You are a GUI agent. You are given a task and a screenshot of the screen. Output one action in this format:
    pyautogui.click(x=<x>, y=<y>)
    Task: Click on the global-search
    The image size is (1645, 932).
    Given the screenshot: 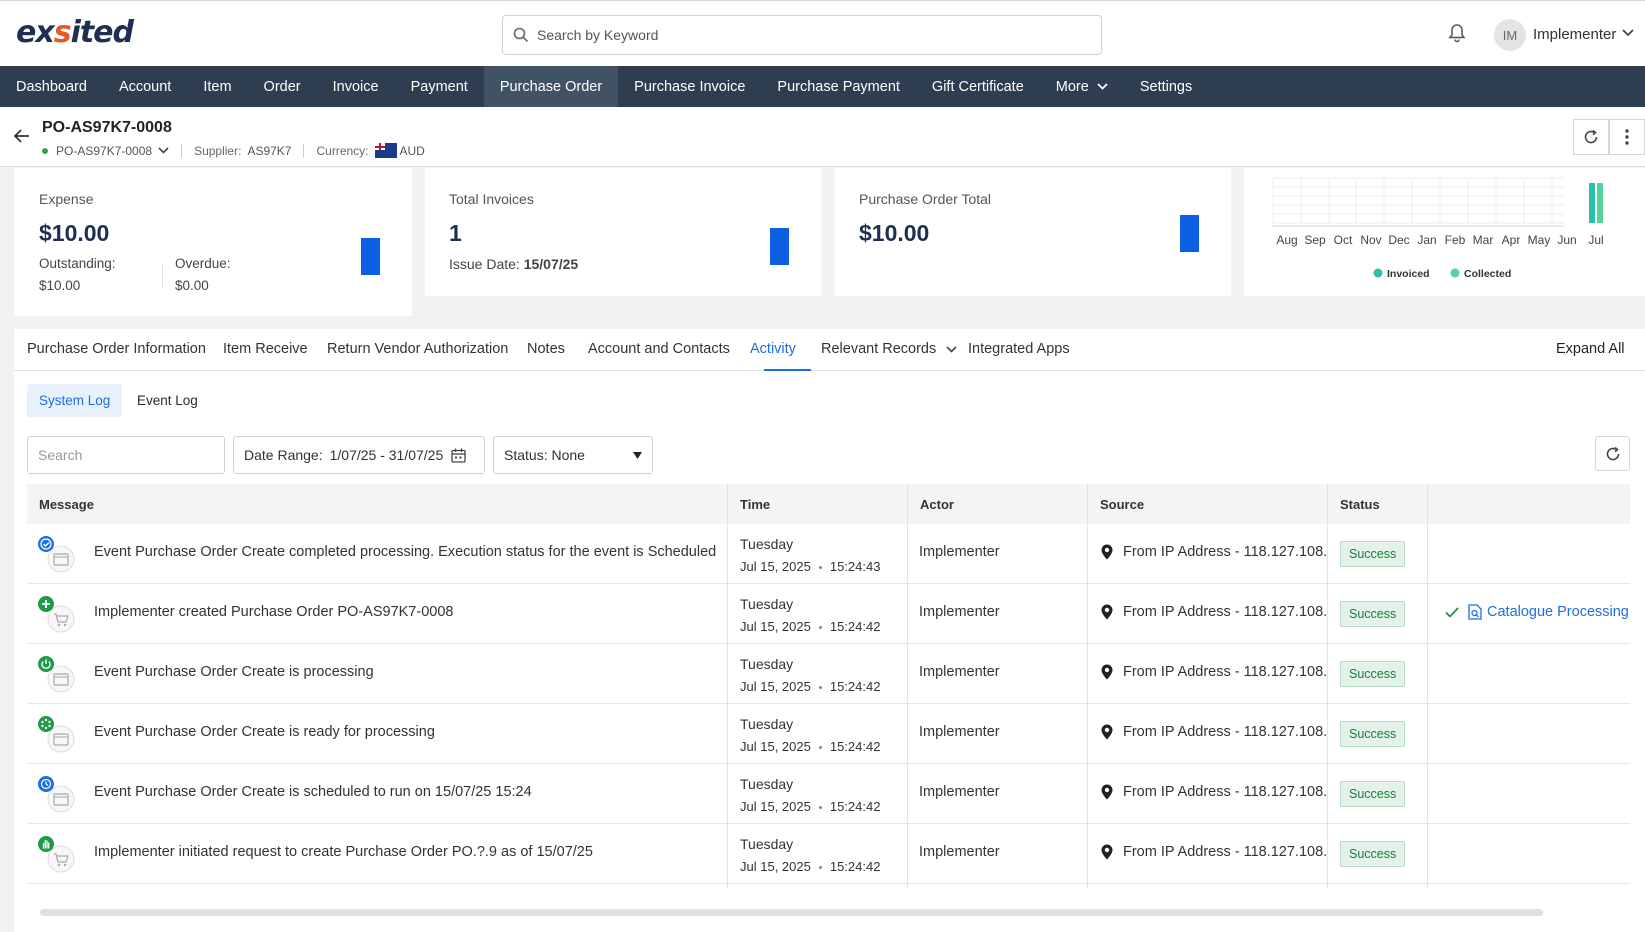 What is the action you would take?
    pyautogui.click(x=802, y=35)
    